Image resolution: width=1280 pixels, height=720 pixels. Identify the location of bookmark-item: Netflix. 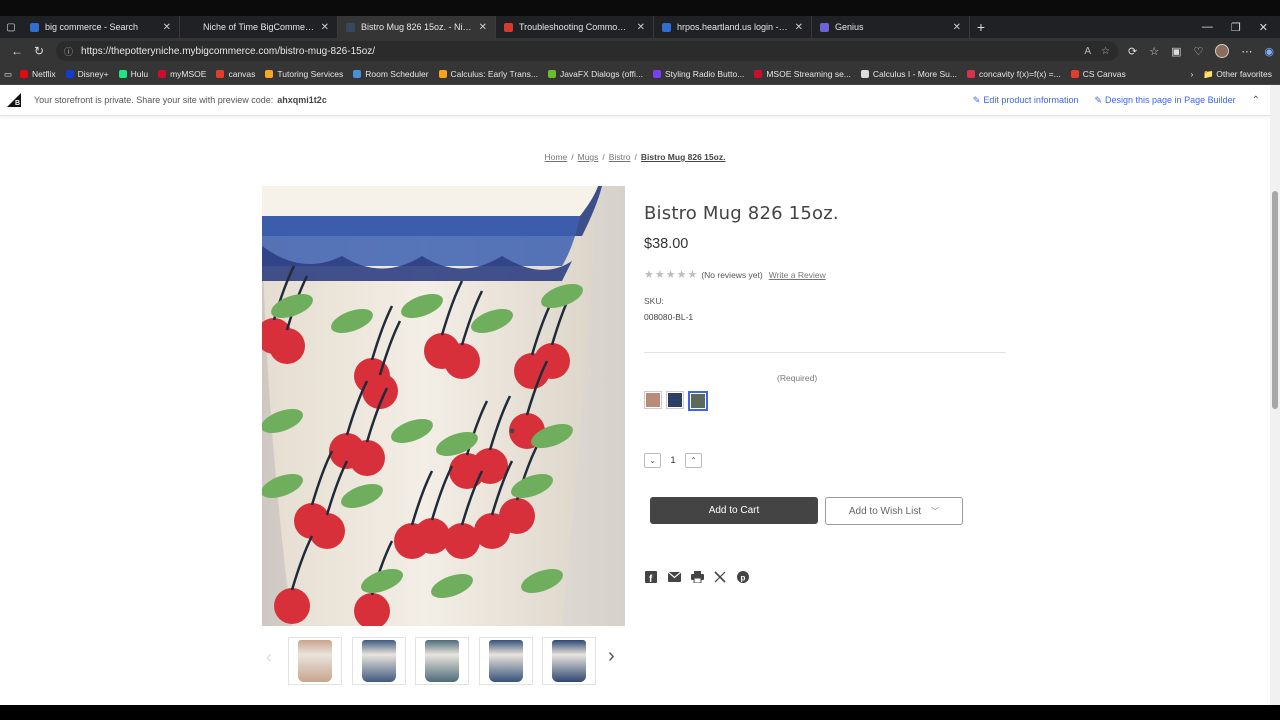
(38, 74).